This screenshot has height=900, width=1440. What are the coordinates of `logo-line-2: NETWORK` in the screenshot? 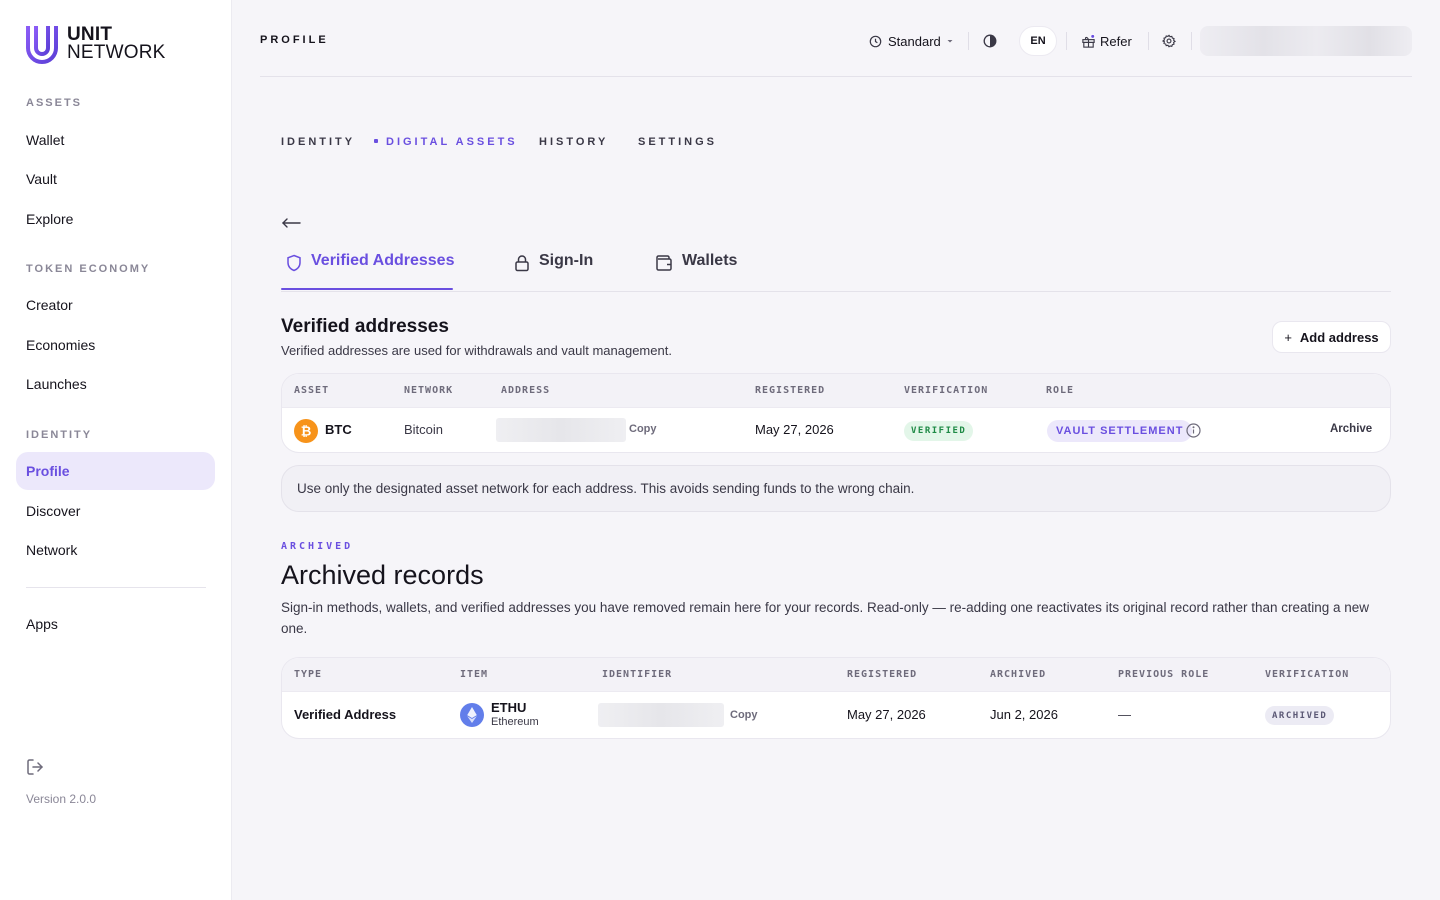 It's located at (116, 52).